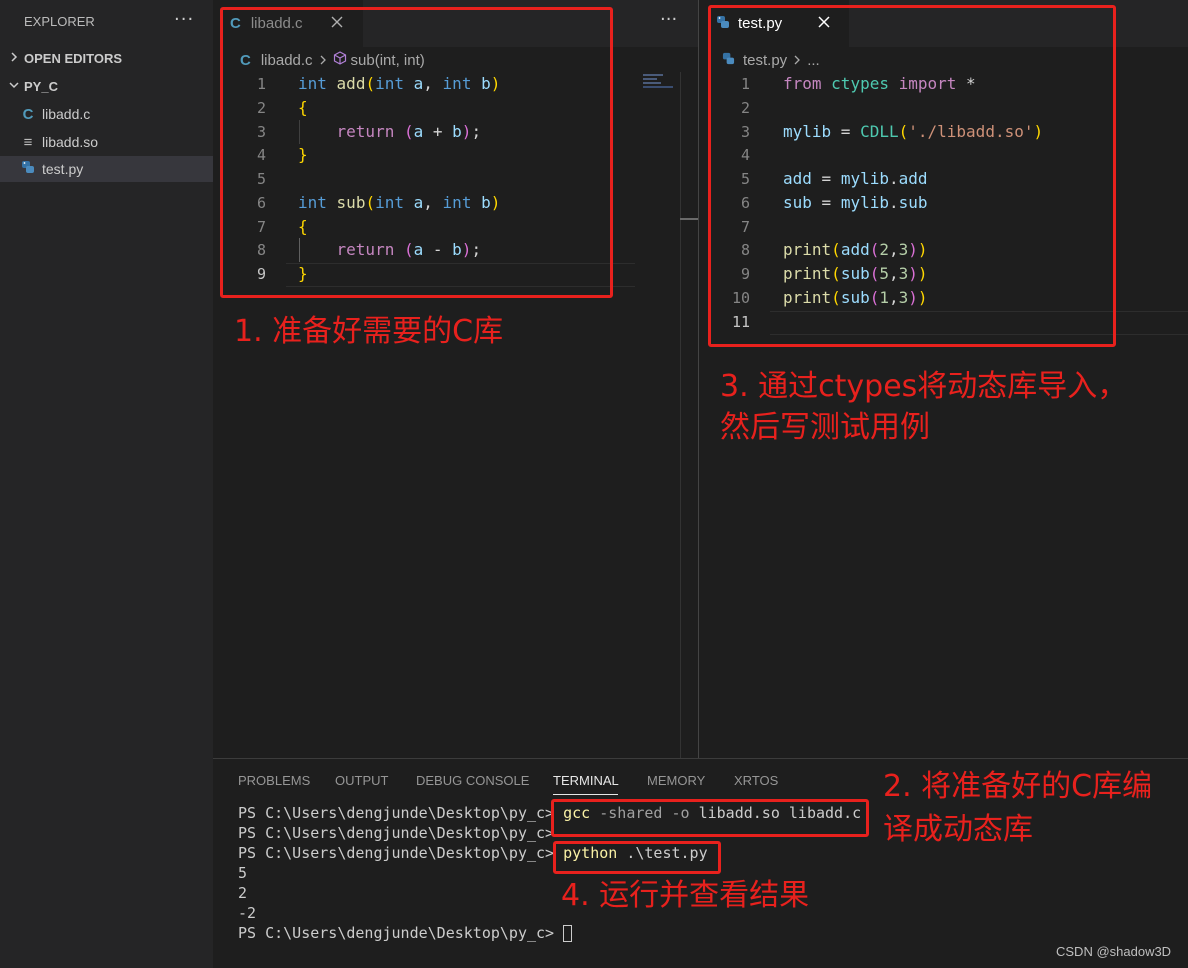 The width and height of the screenshot is (1188, 968). I want to click on file-label: libadd.c, so click(66, 114).